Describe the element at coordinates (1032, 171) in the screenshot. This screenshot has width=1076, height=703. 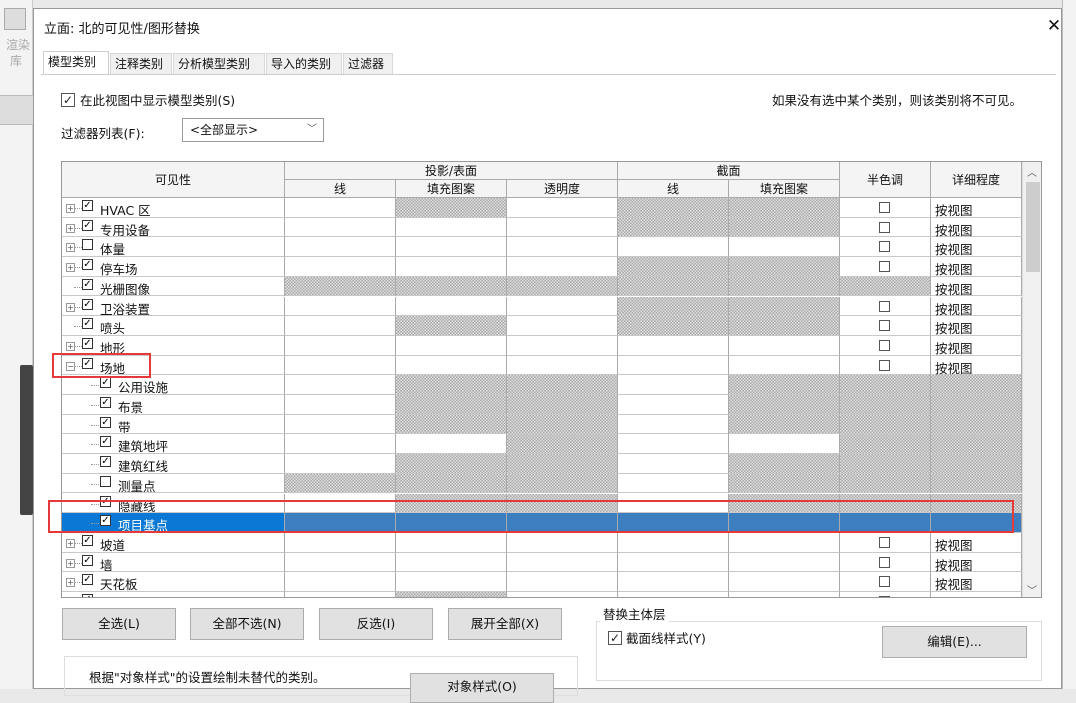
I see `scroll-up-icon: ︿` at that location.